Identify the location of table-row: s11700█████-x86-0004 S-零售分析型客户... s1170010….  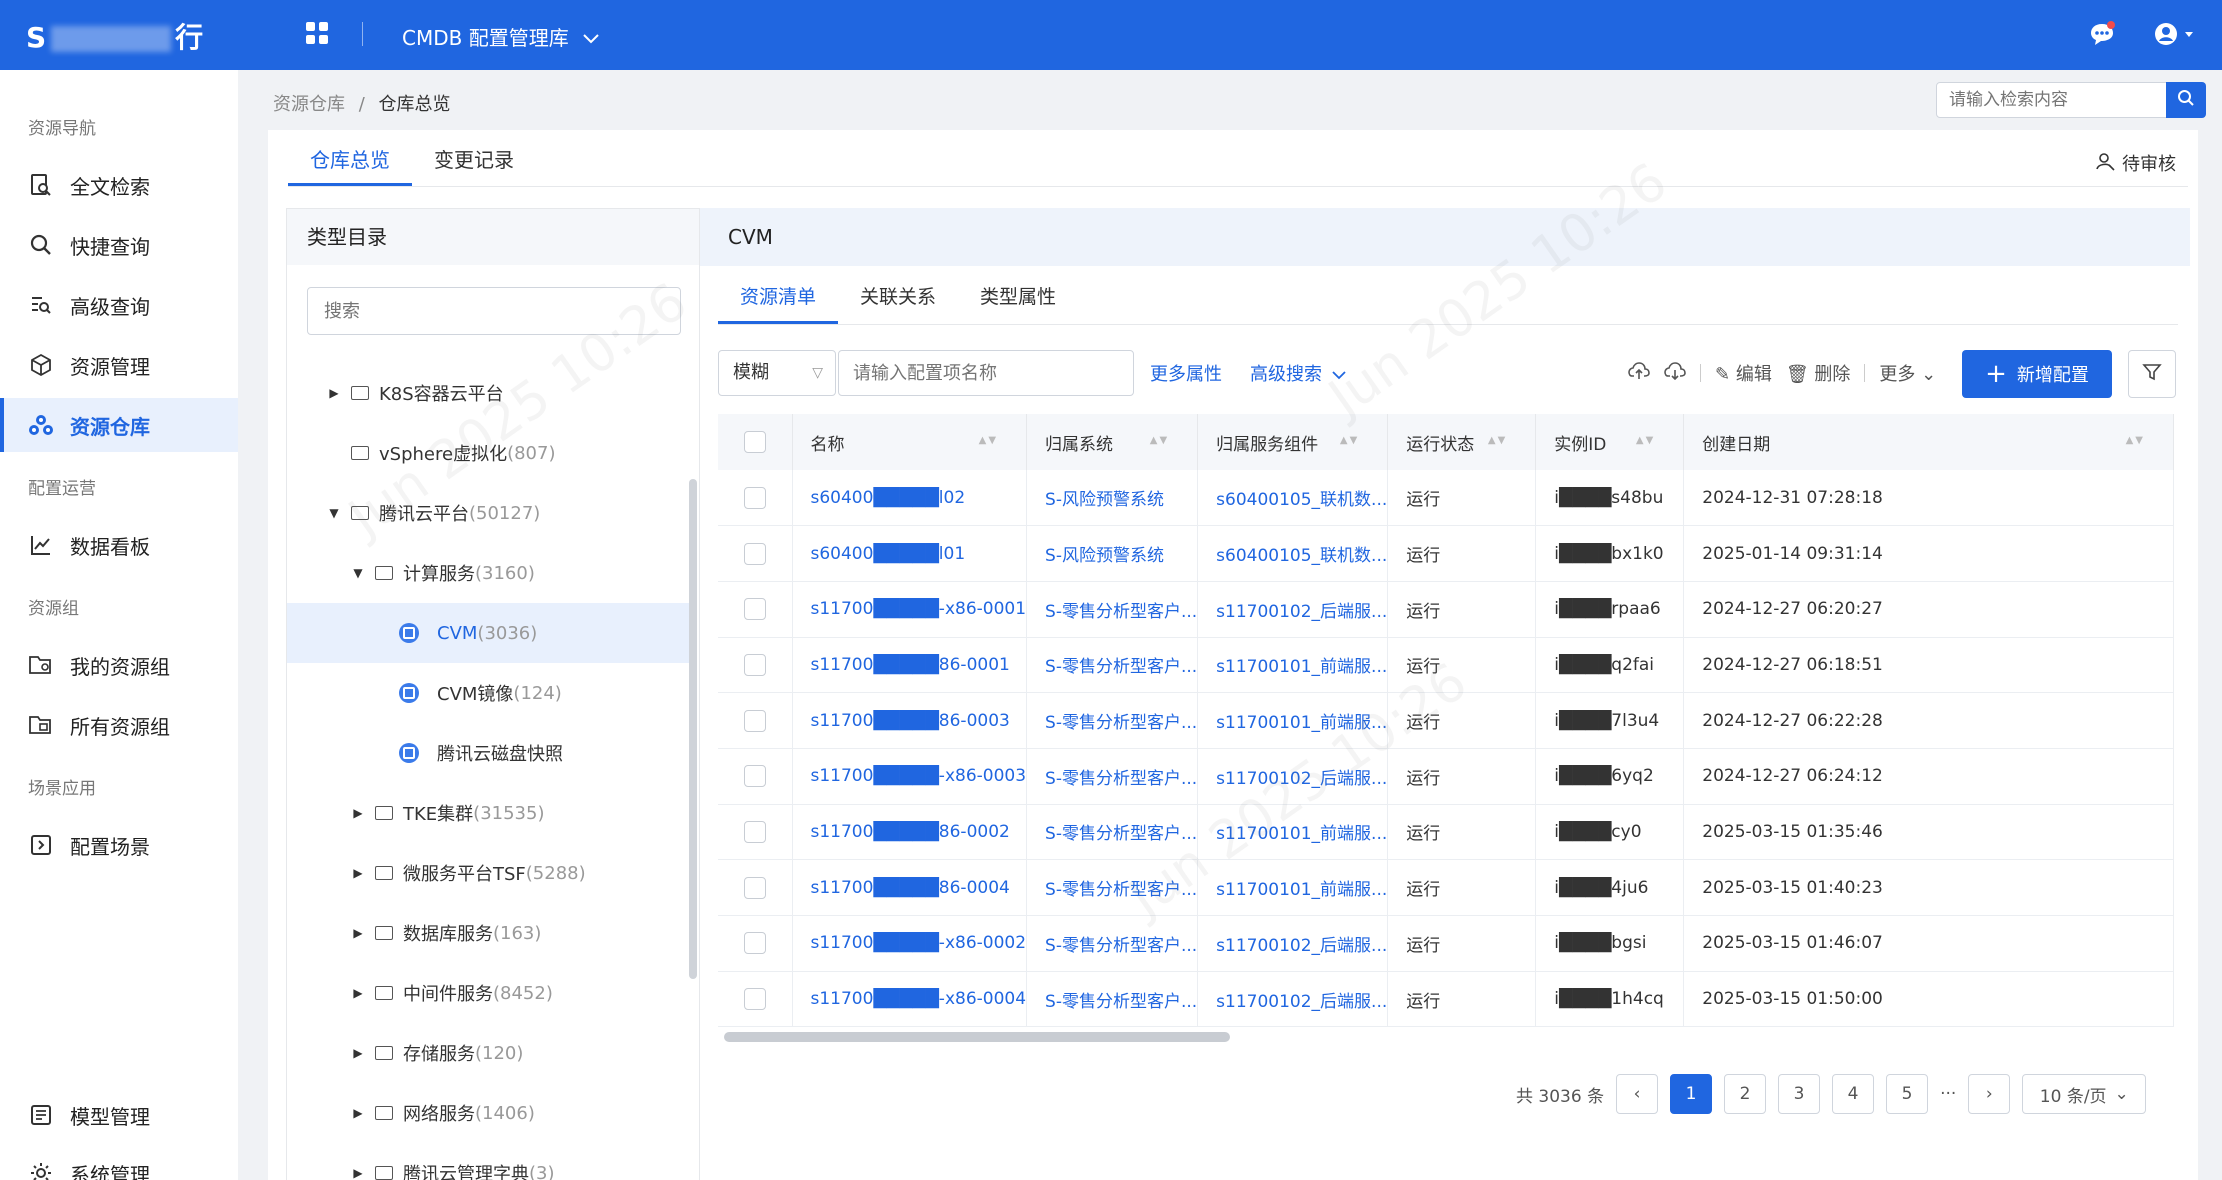
(1446, 999).